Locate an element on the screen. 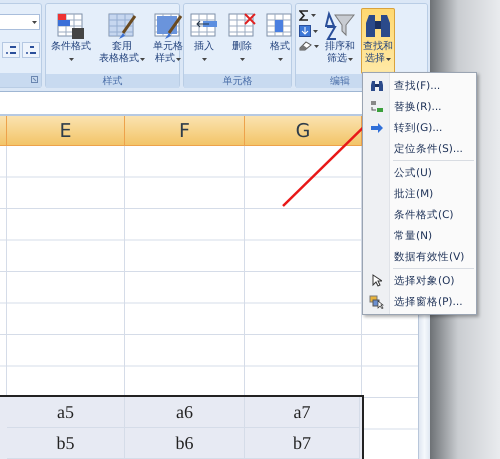 Image resolution: width=500 pixels, height=459 pixels. table-cell: b6 is located at coordinates (185, 443).